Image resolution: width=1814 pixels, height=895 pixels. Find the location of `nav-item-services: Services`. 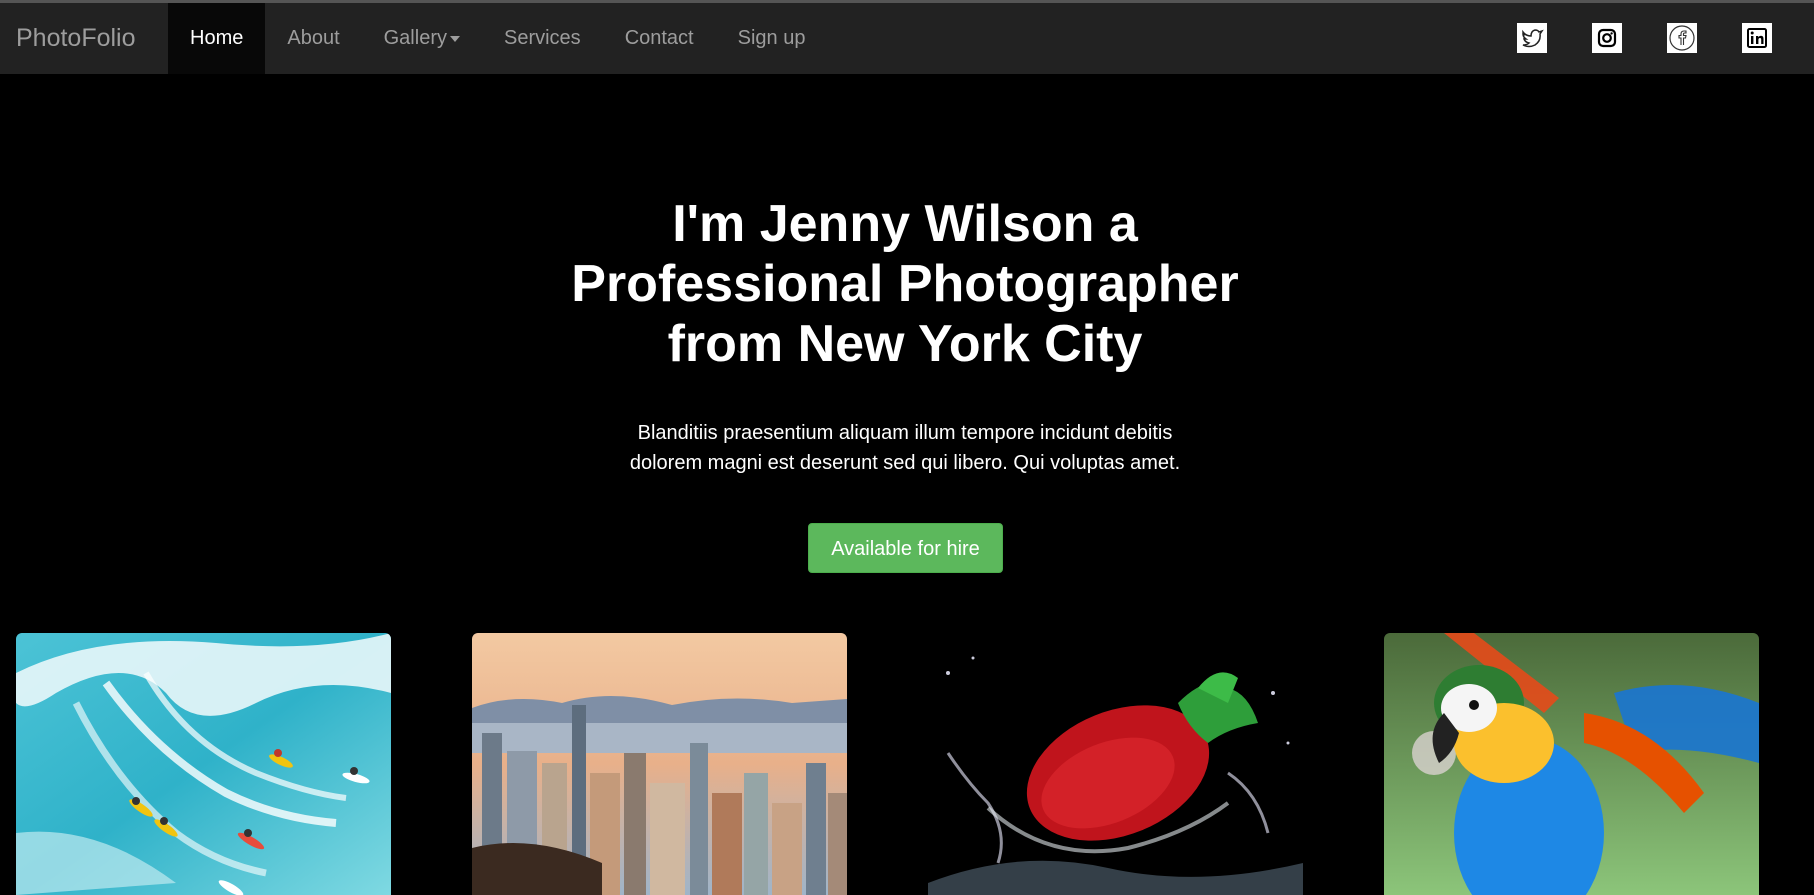

nav-item-services: Services is located at coordinates (542, 38).